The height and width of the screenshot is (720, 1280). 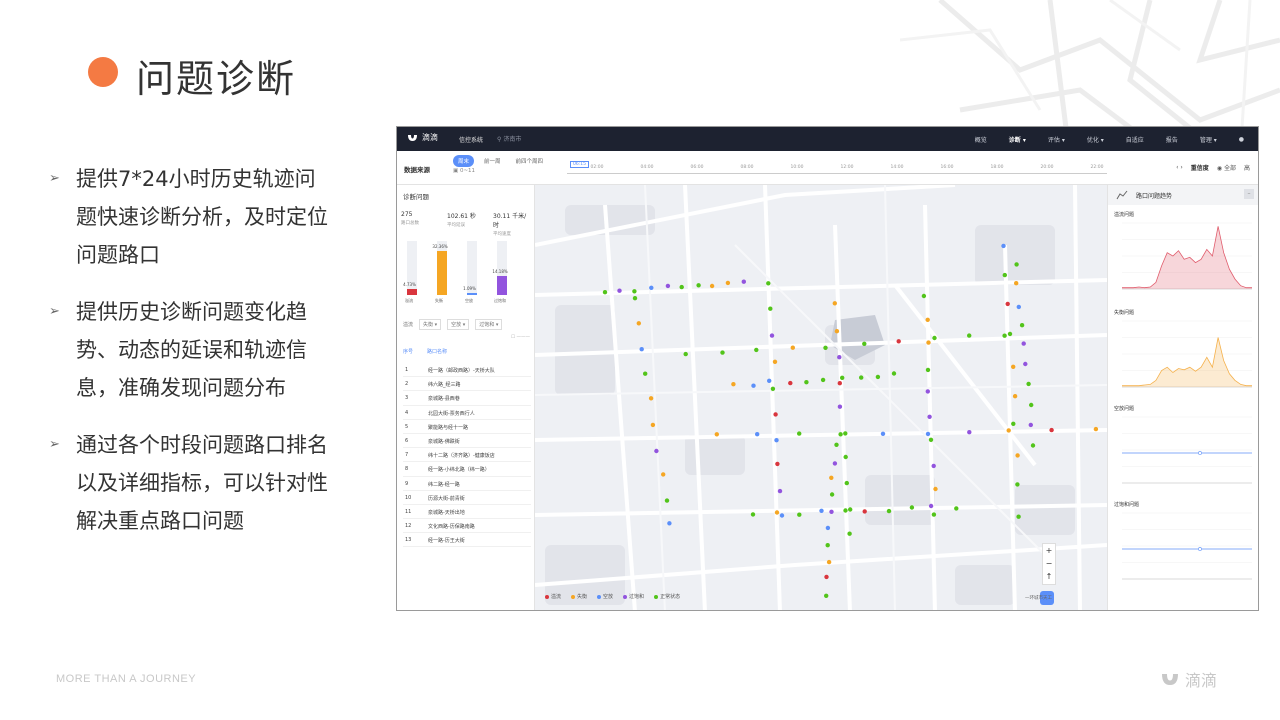 What do you see at coordinates (553, 596) in the screenshot?
I see `legend-item: 溢流` at bounding box center [553, 596].